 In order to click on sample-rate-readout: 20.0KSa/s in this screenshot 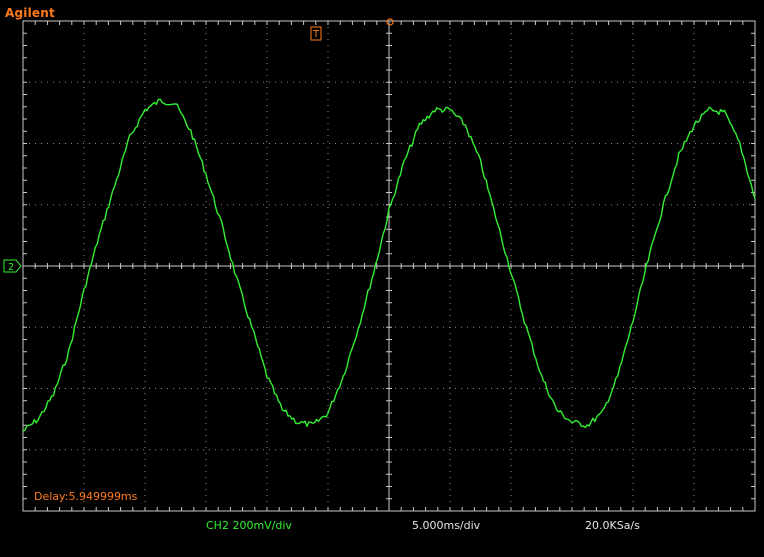, I will do `click(612, 525)`.